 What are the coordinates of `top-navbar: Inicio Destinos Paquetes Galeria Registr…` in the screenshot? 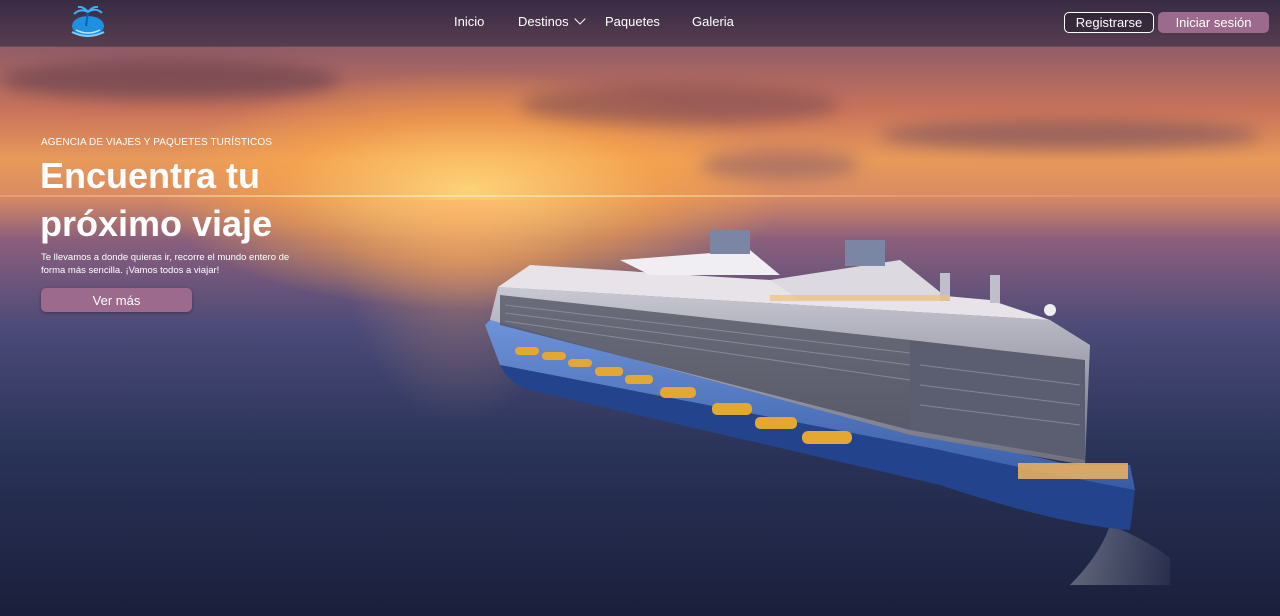 It's located at (640, 23).